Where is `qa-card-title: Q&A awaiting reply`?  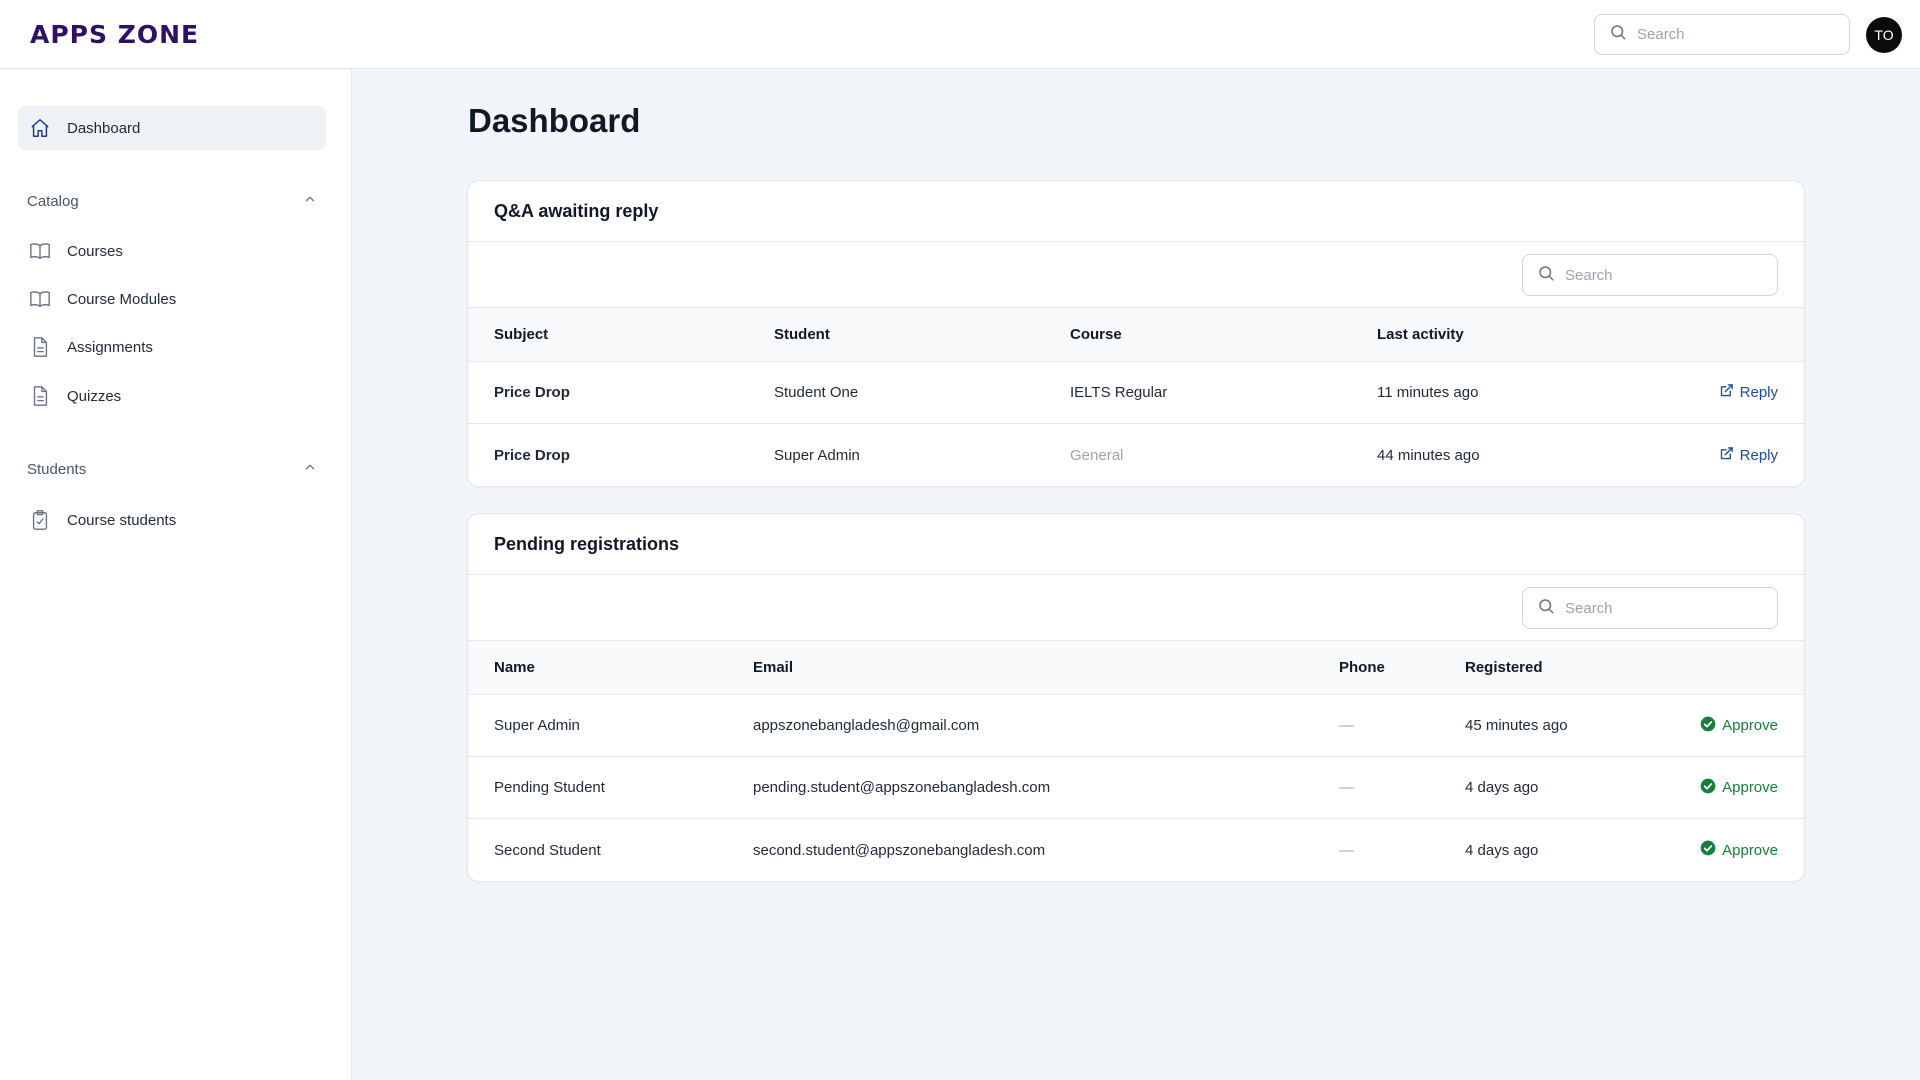
qa-card-title: Q&A awaiting reply is located at coordinates (1136, 211).